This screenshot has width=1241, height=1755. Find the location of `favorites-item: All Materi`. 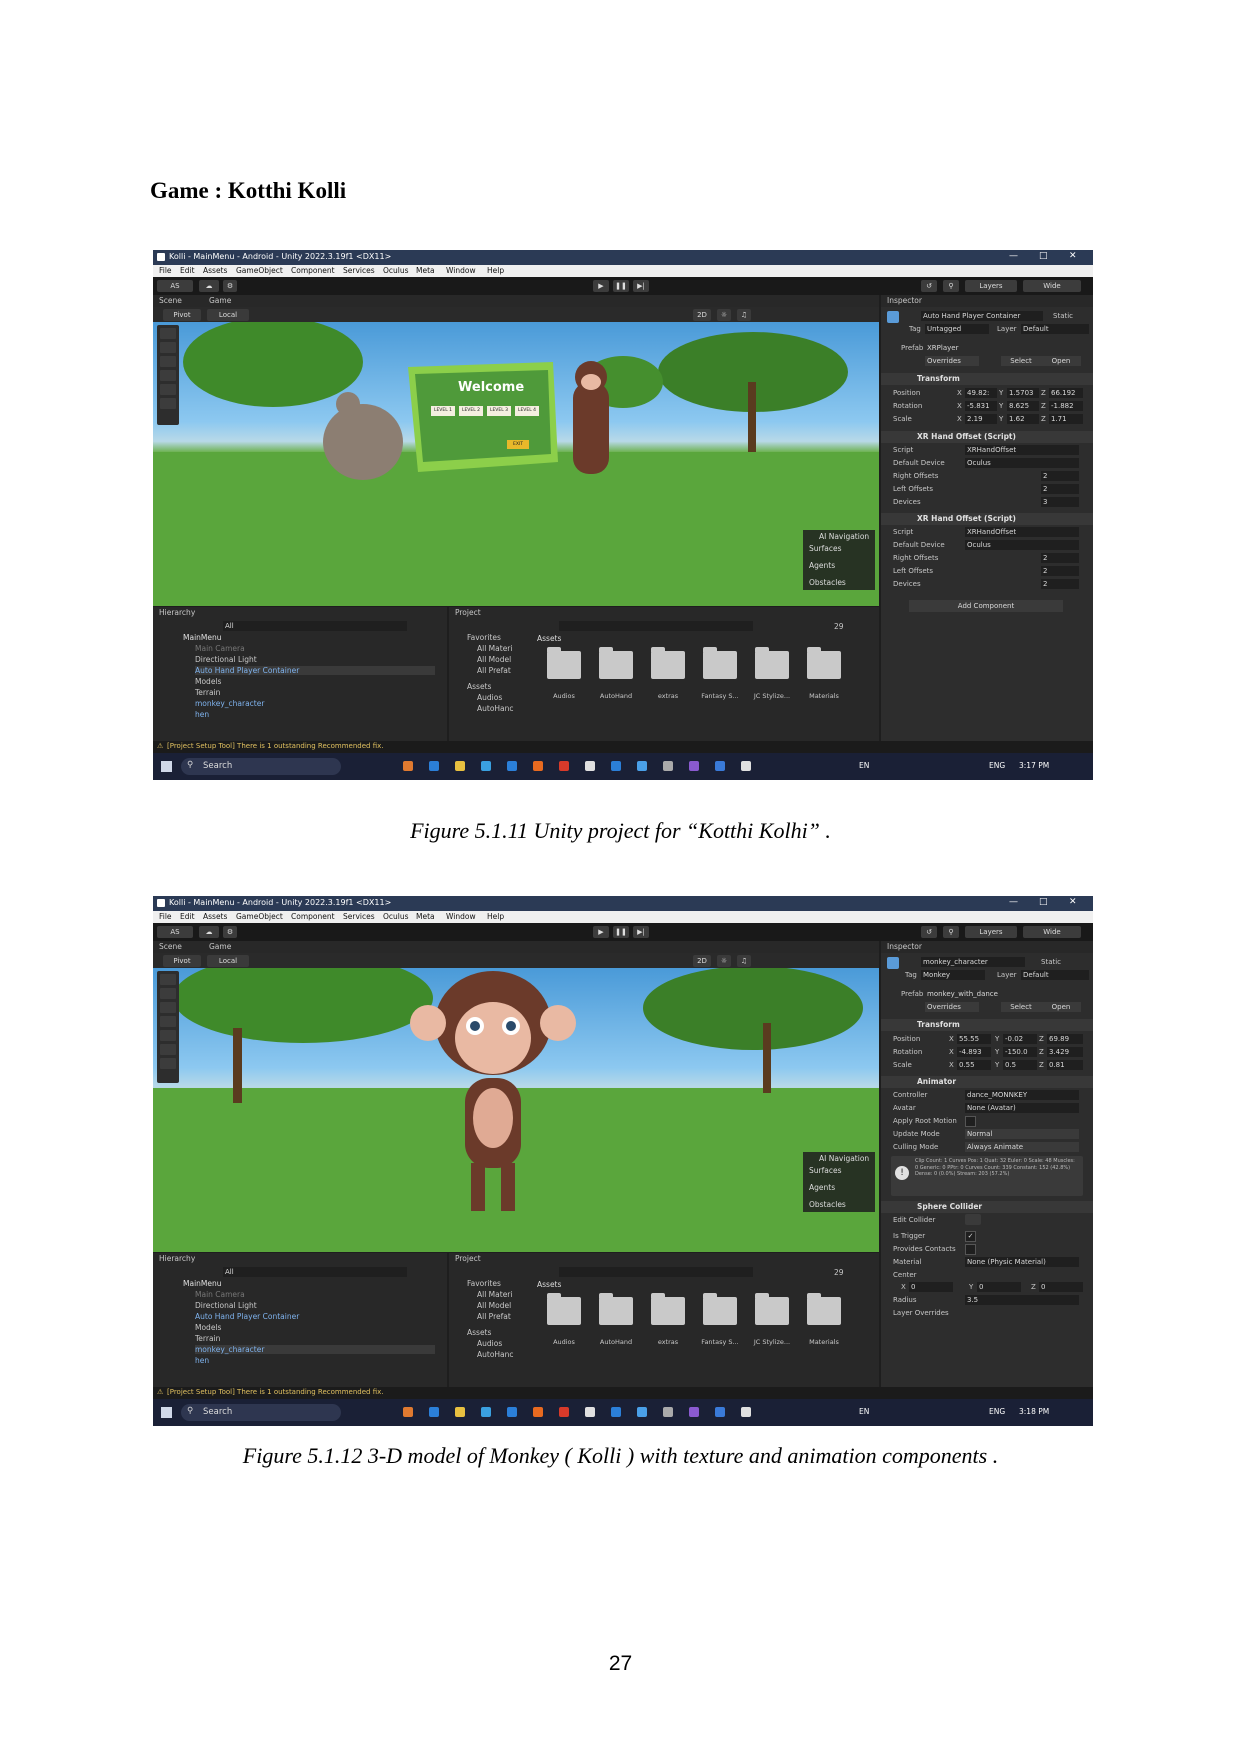

favorites-item: All Materi is located at coordinates (494, 648).